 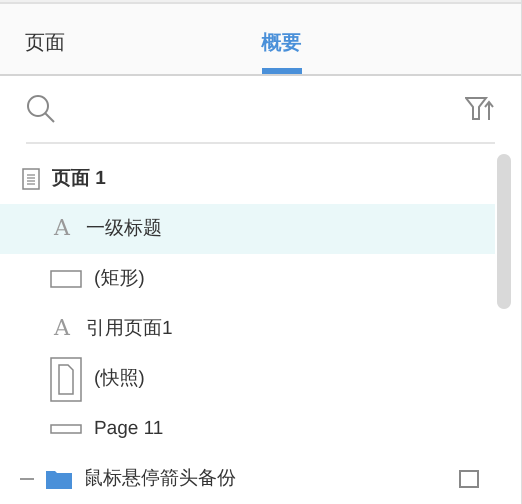 I want to click on page-icon, so click(x=31, y=179).